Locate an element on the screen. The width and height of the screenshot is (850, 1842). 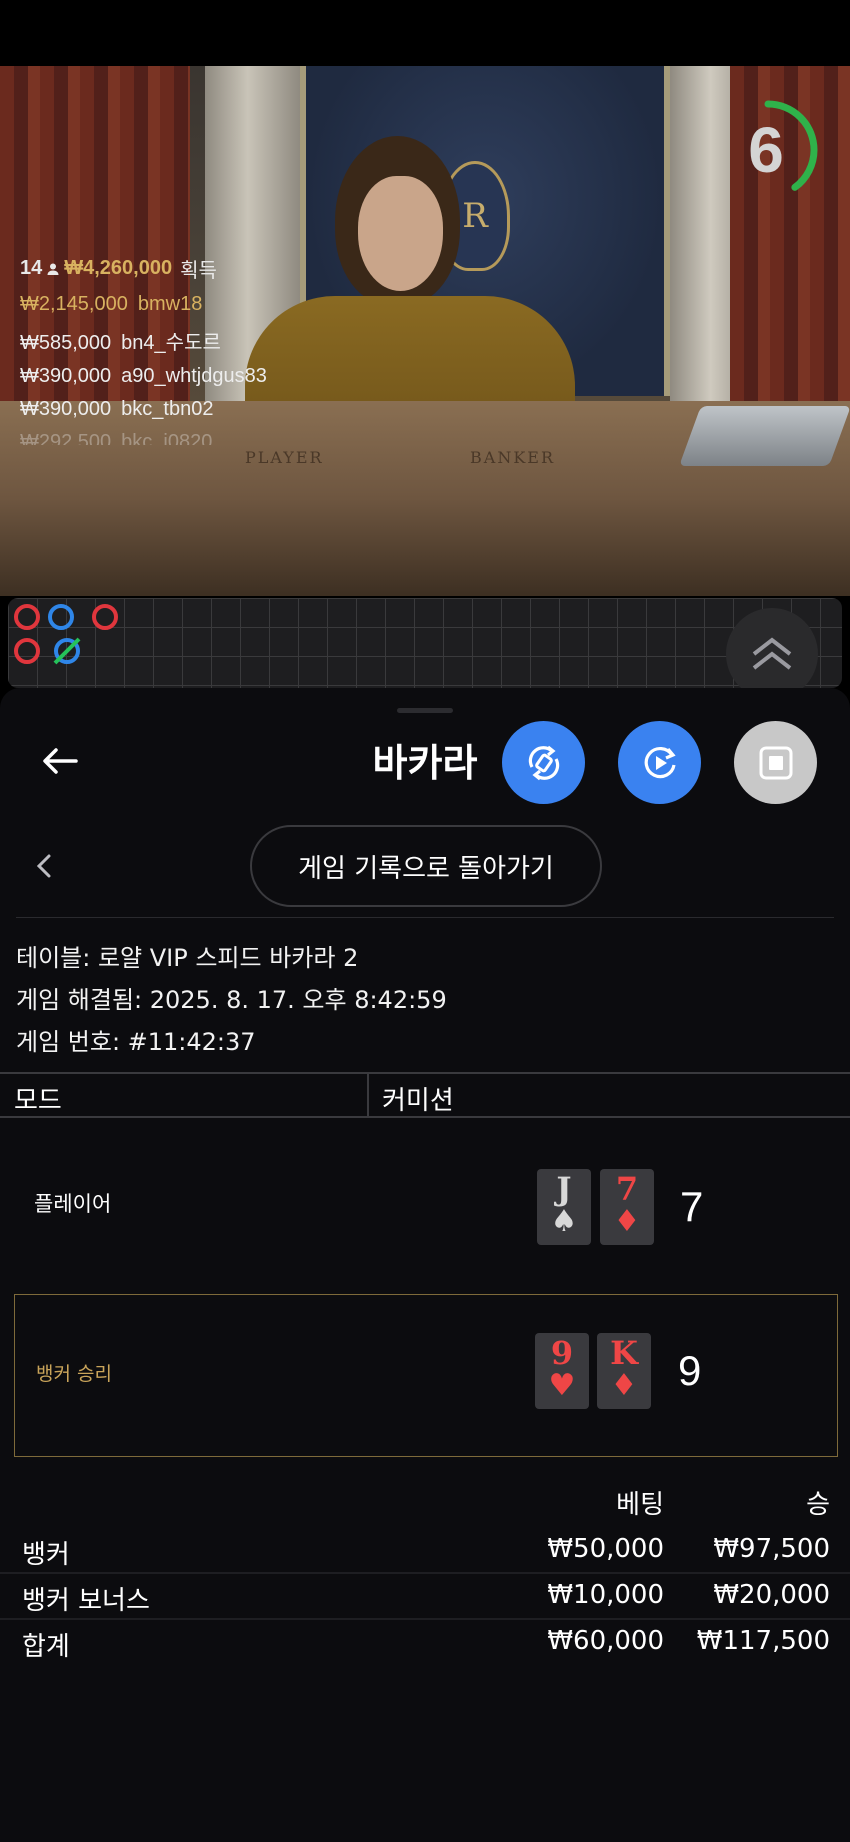
arrow-left-icon is located at coordinates (60, 761).